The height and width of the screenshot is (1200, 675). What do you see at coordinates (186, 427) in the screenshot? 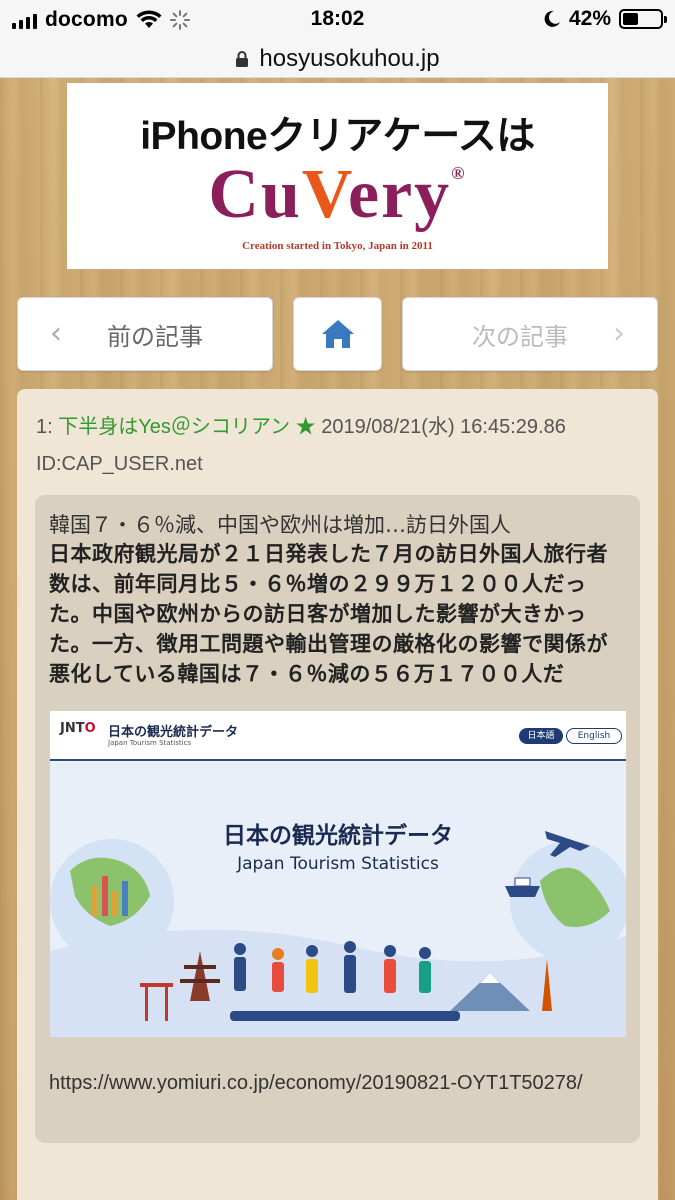
I see `post-author: 下半身はYes＠シコリアン ★` at bounding box center [186, 427].